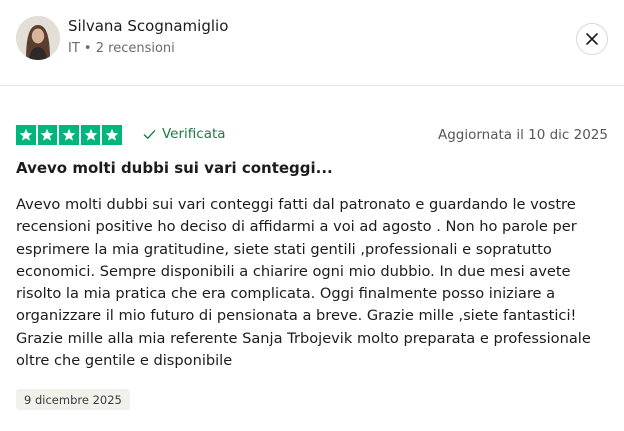  Describe the element at coordinates (148, 26) in the screenshot. I see `reviewer-name: Silvana Scognamiglio` at that location.